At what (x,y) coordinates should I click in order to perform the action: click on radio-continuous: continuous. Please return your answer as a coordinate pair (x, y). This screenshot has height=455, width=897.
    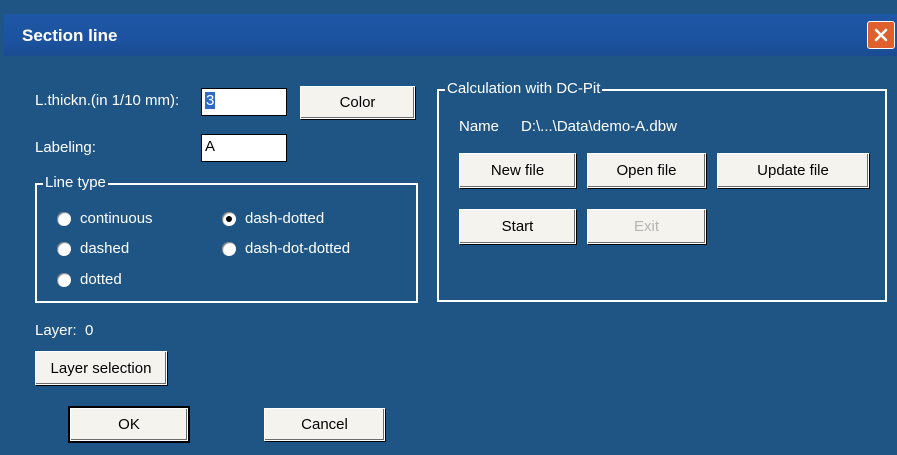
    Looking at the image, I should click on (105, 218).